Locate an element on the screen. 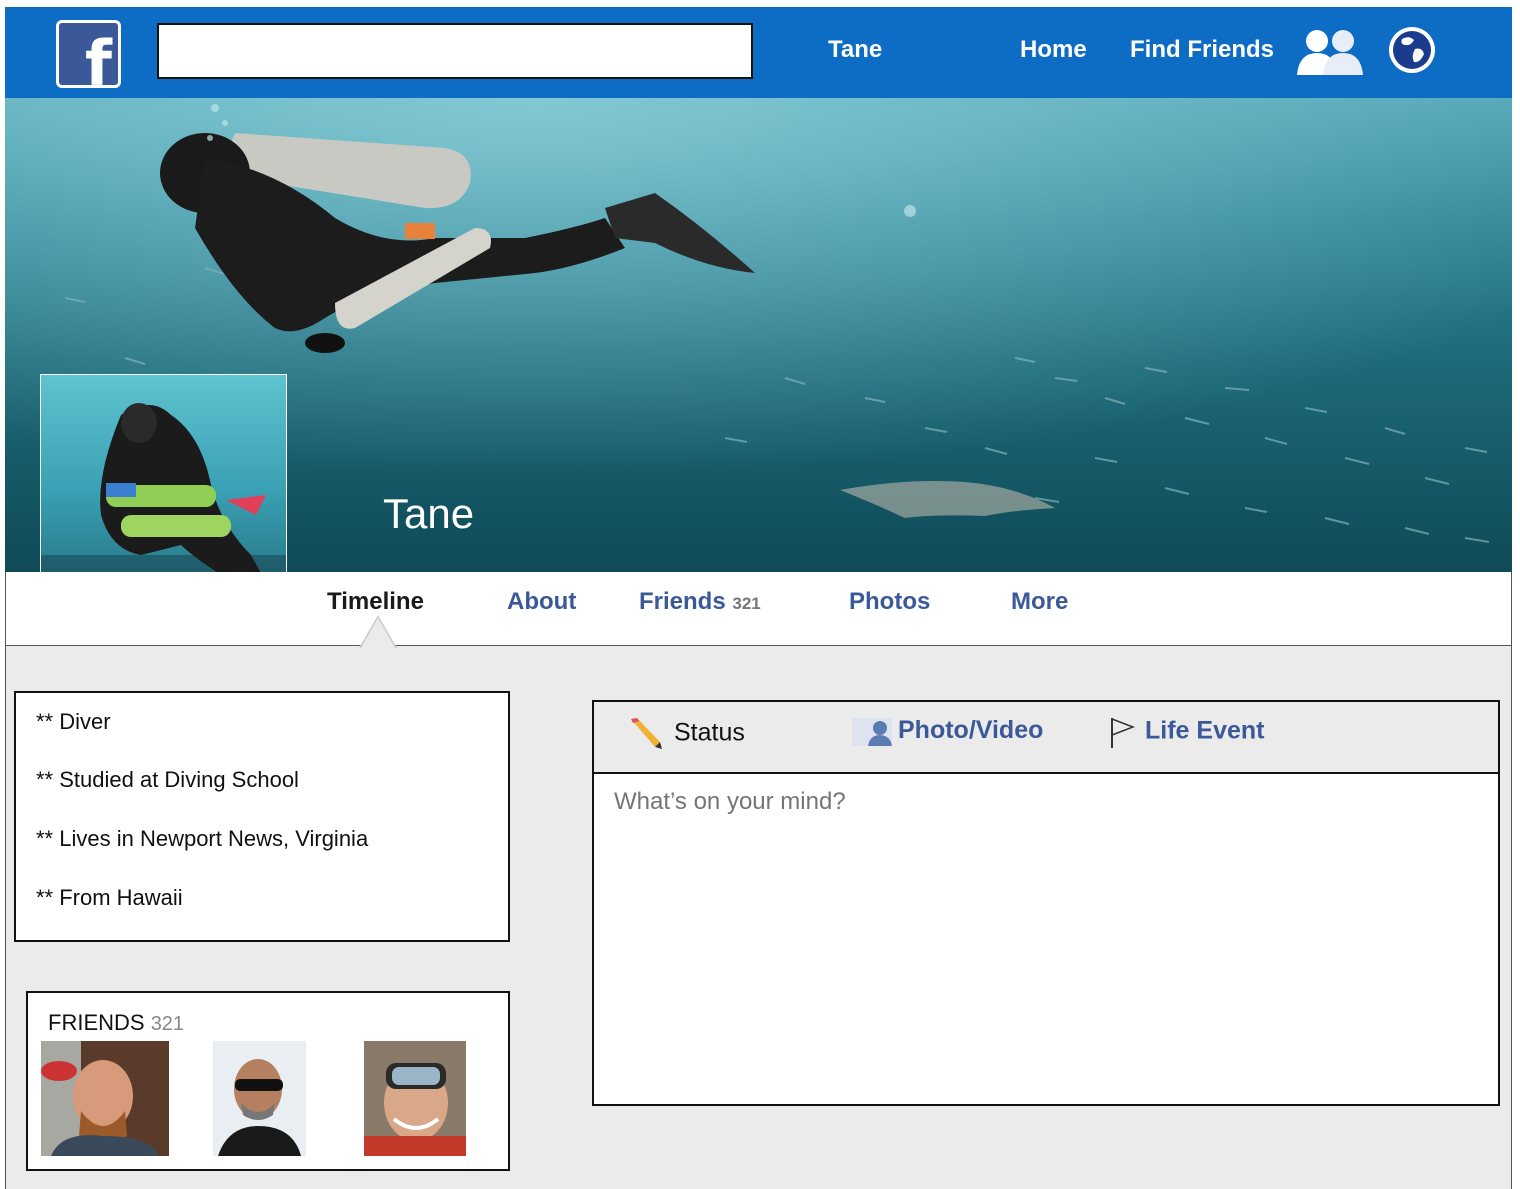 The image size is (1520, 1189). search-input is located at coordinates (455, 51).